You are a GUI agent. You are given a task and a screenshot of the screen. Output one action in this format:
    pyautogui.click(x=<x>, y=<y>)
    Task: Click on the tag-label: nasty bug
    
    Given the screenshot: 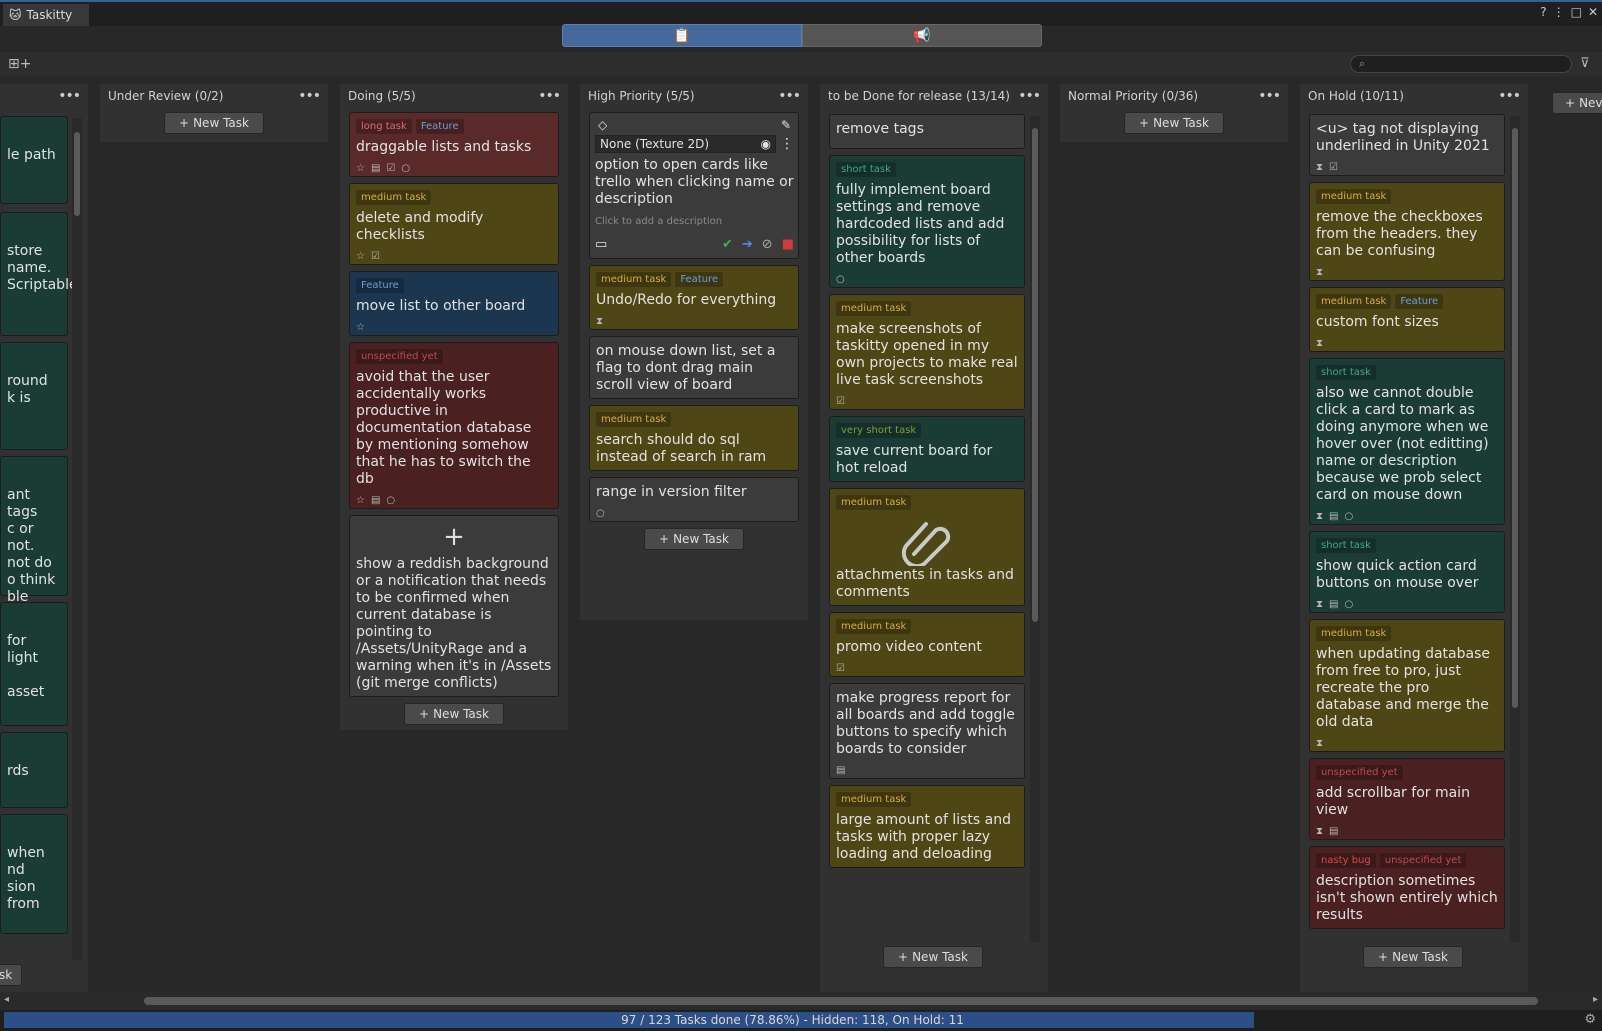 What is the action you would take?
    pyautogui.click(x=1346, y=860)
    